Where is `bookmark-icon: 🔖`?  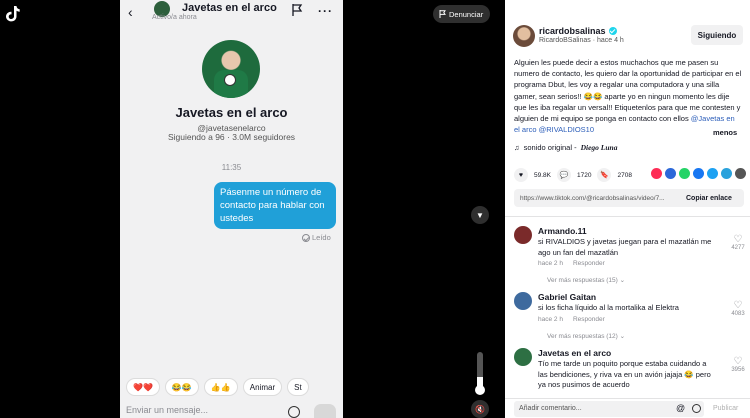
bookmark-icon: 🔖 is located at coordinates (604, 175).